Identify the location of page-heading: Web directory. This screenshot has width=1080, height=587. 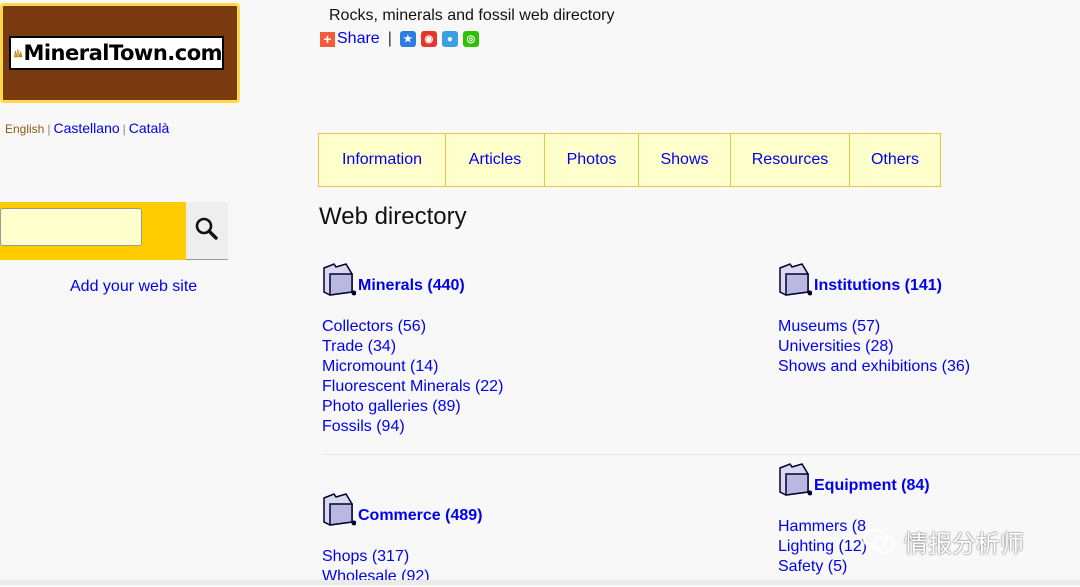
(393, 216).